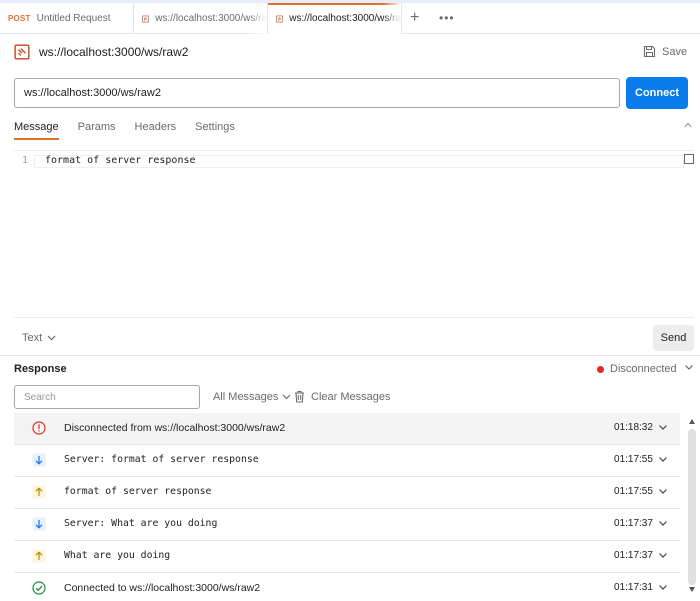  I want to click on tab-settings: Settings, so click(215, 128).